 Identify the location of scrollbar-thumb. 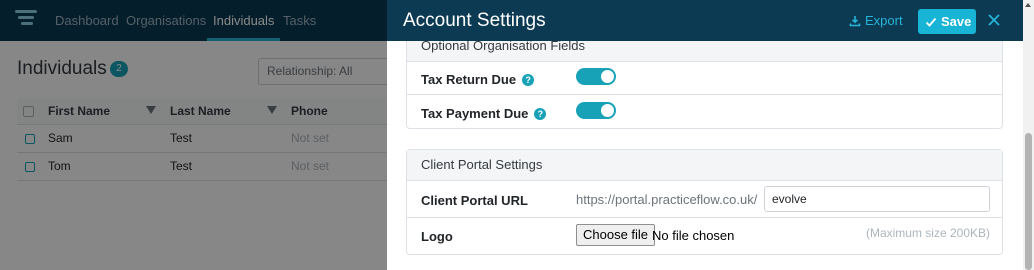
(1028, 201).